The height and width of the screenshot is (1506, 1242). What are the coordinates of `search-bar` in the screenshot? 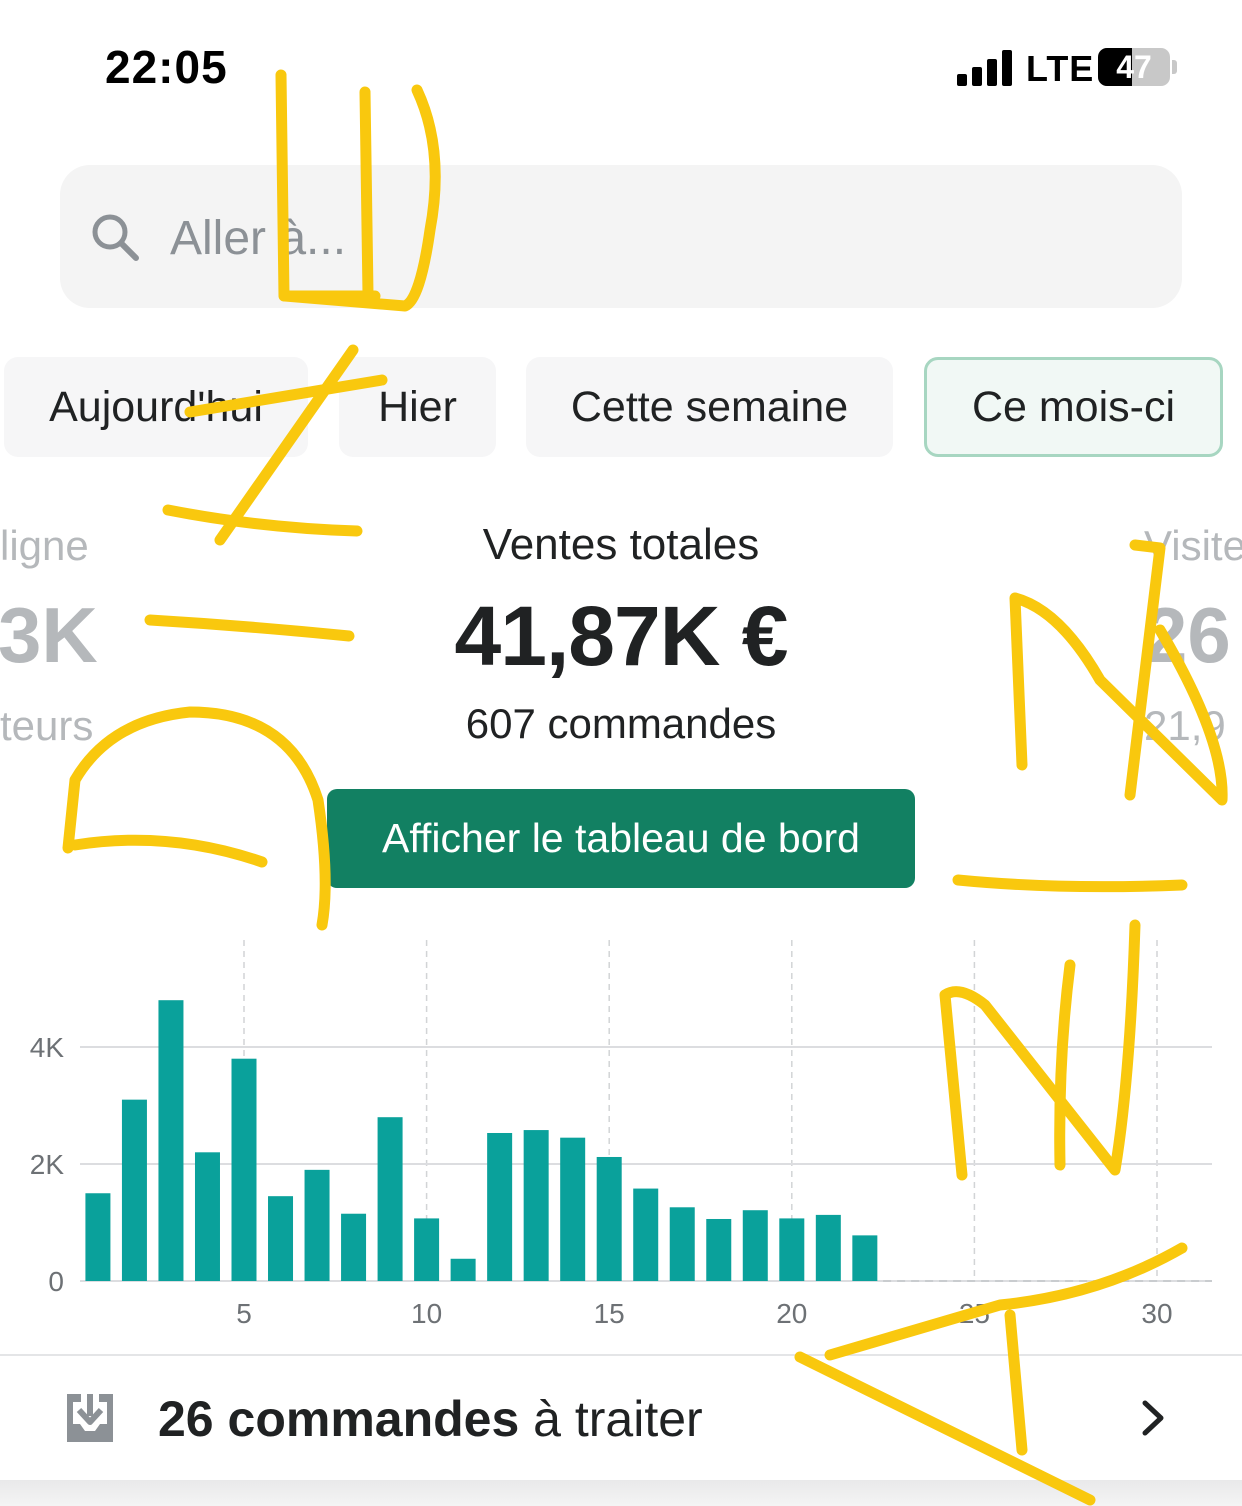 It's located at (621, 236).